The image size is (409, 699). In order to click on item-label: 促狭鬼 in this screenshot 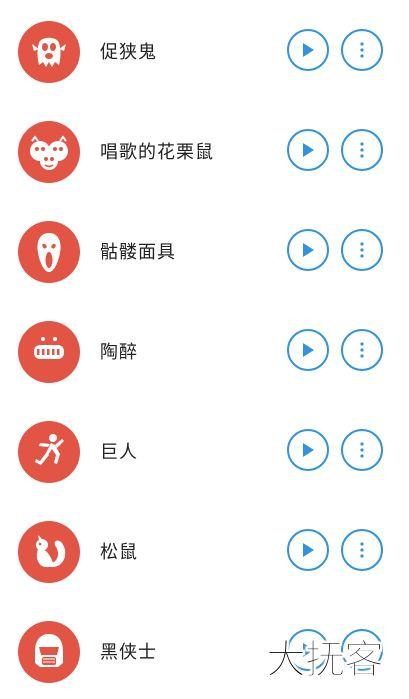, I will do `click(128, 52)`.